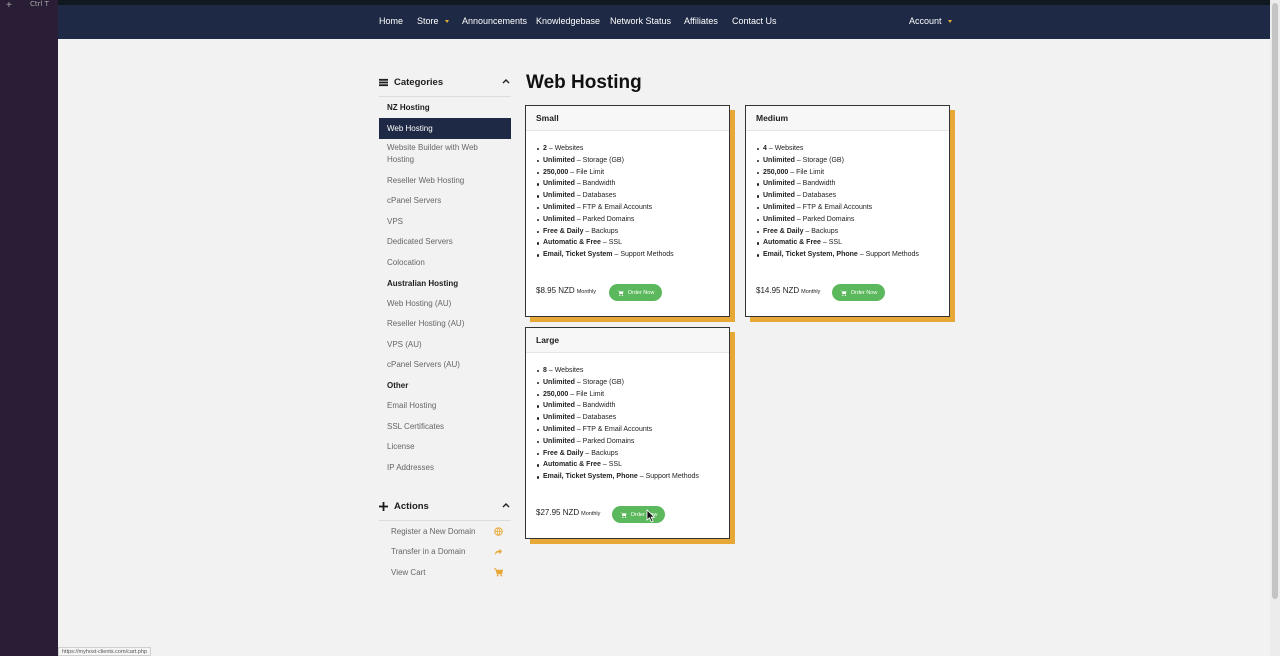 This screenshot has width=1280, height=656. What do you see at coordinates (446, 427) in the screenshot?
I see `sidebar-item-ssl-certificates: SSL Certificates` at bounding box center [446, 427].